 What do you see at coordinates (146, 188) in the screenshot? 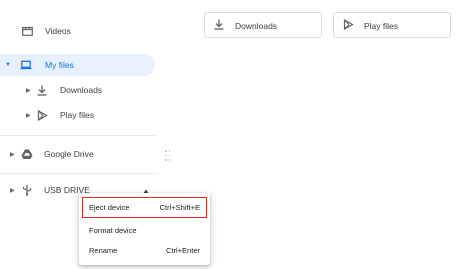
I see `eject-icon` at bounding box center [146, 188].